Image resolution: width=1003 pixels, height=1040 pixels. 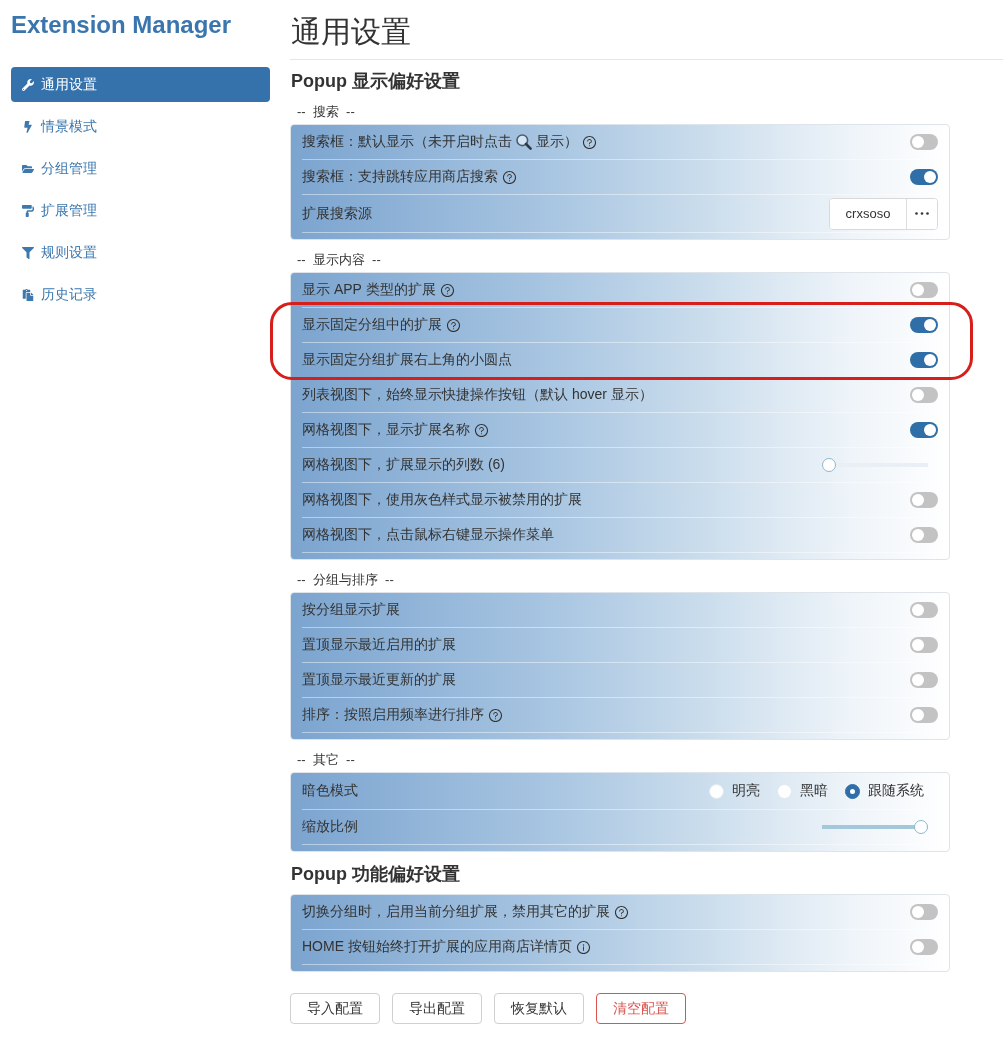 I want to click on paint-roller-icon, so click(x=28, y=210).